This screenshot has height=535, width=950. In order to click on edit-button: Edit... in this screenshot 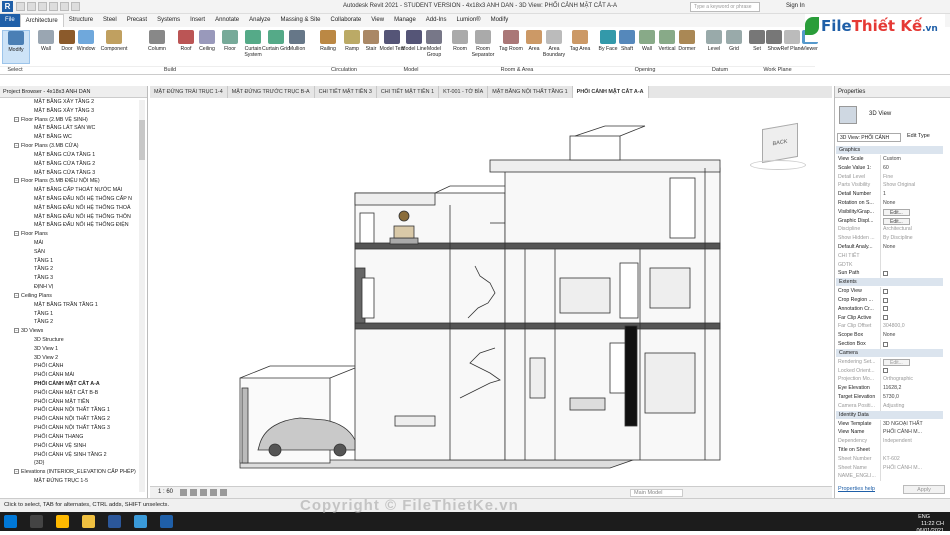, I will do `click(896, 212)`.